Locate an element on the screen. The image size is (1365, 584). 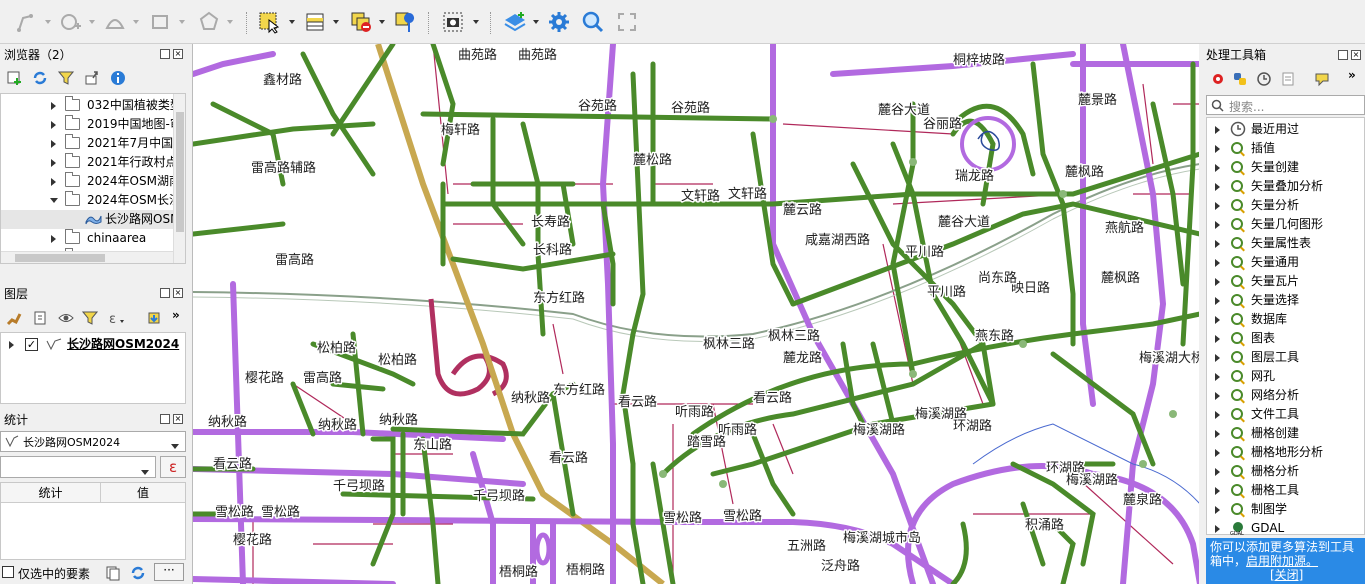
algo-group: 矢量选择 is located at coordinates (1288, 300).